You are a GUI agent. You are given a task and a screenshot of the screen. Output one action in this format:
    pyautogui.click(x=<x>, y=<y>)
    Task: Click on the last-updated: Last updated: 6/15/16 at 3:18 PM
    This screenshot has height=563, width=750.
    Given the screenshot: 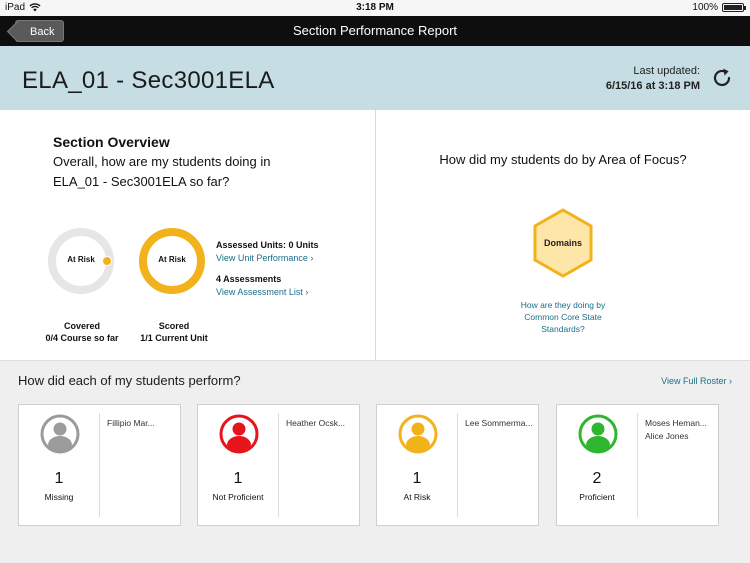 What is the action you would take?
    pyautogui.click(x=653, y=79)
    